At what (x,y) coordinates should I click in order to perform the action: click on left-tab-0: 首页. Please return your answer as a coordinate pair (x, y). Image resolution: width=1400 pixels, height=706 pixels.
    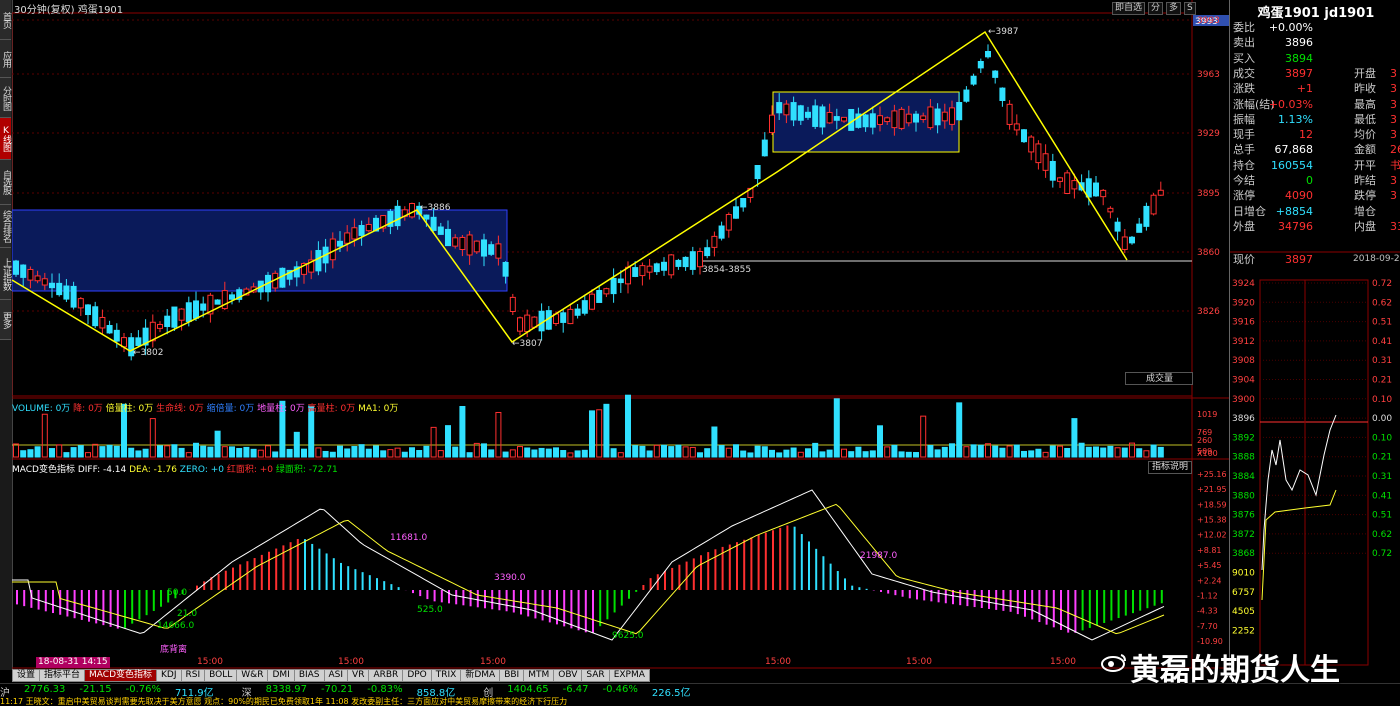
    Looking at the image, I should click on (5, 20).